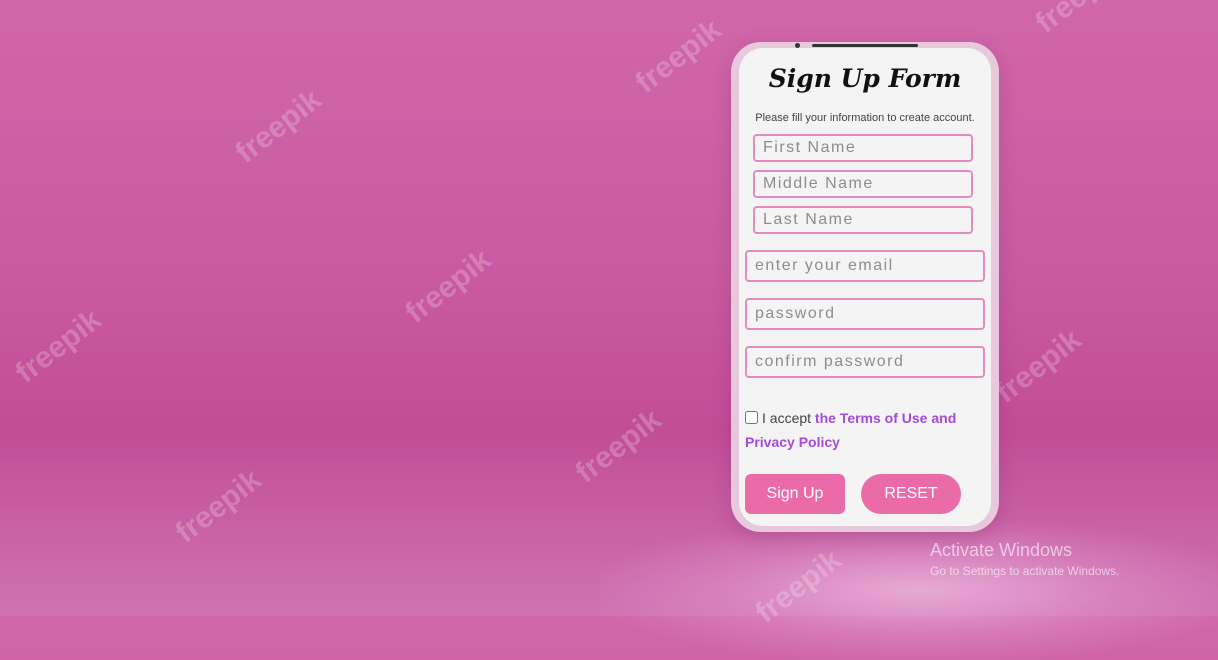  What do you see at coordinates (865, 266) in the screenshot?
I see `email-input` at bounding box center [865, 266].